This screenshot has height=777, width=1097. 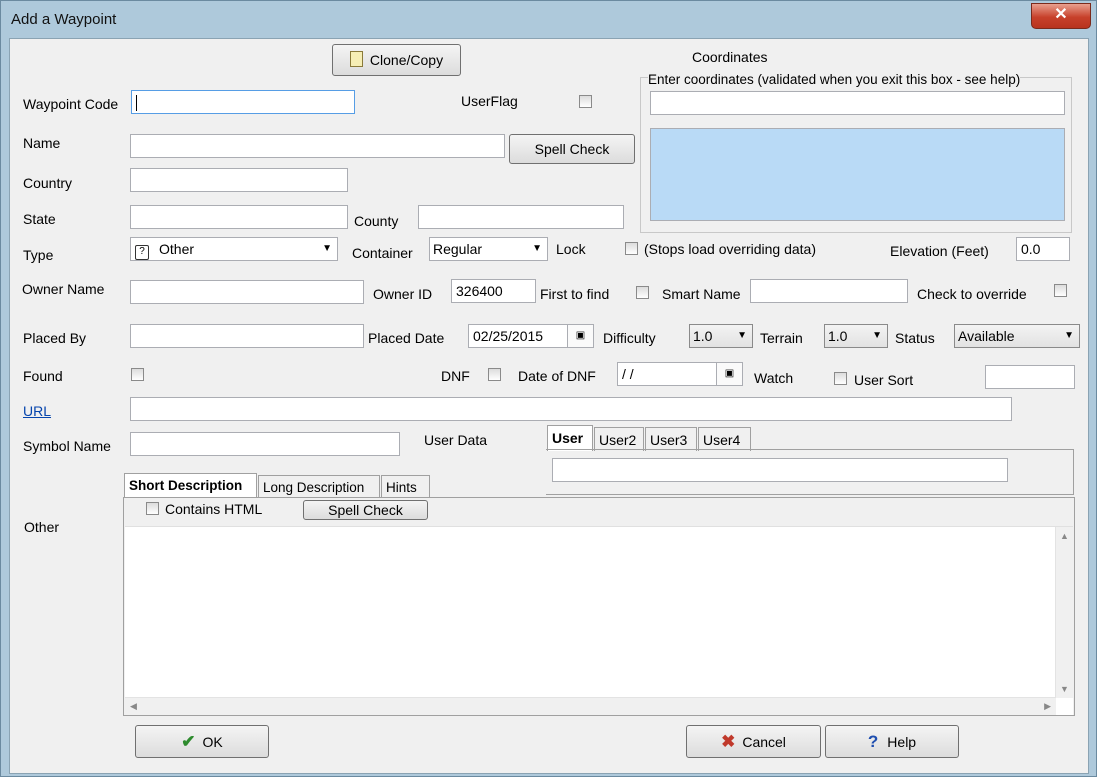 What do you see at coordinates (136, 103) in the screenshot?
I see `text-caret` at bounding box center [136, 103].